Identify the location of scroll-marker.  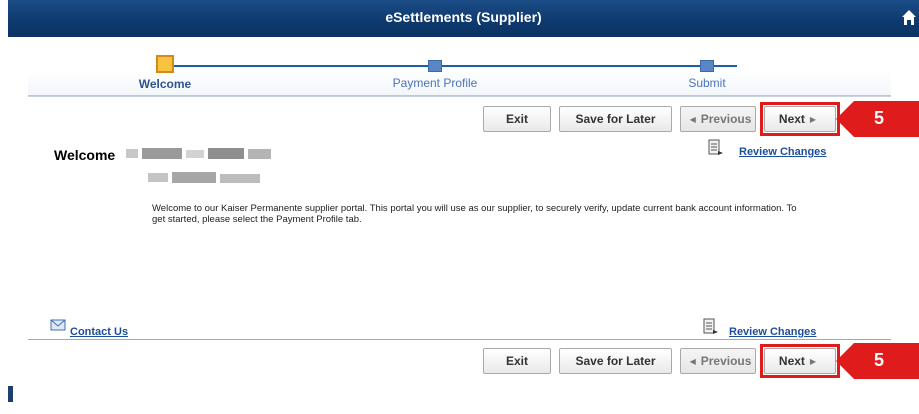
(10, 394).